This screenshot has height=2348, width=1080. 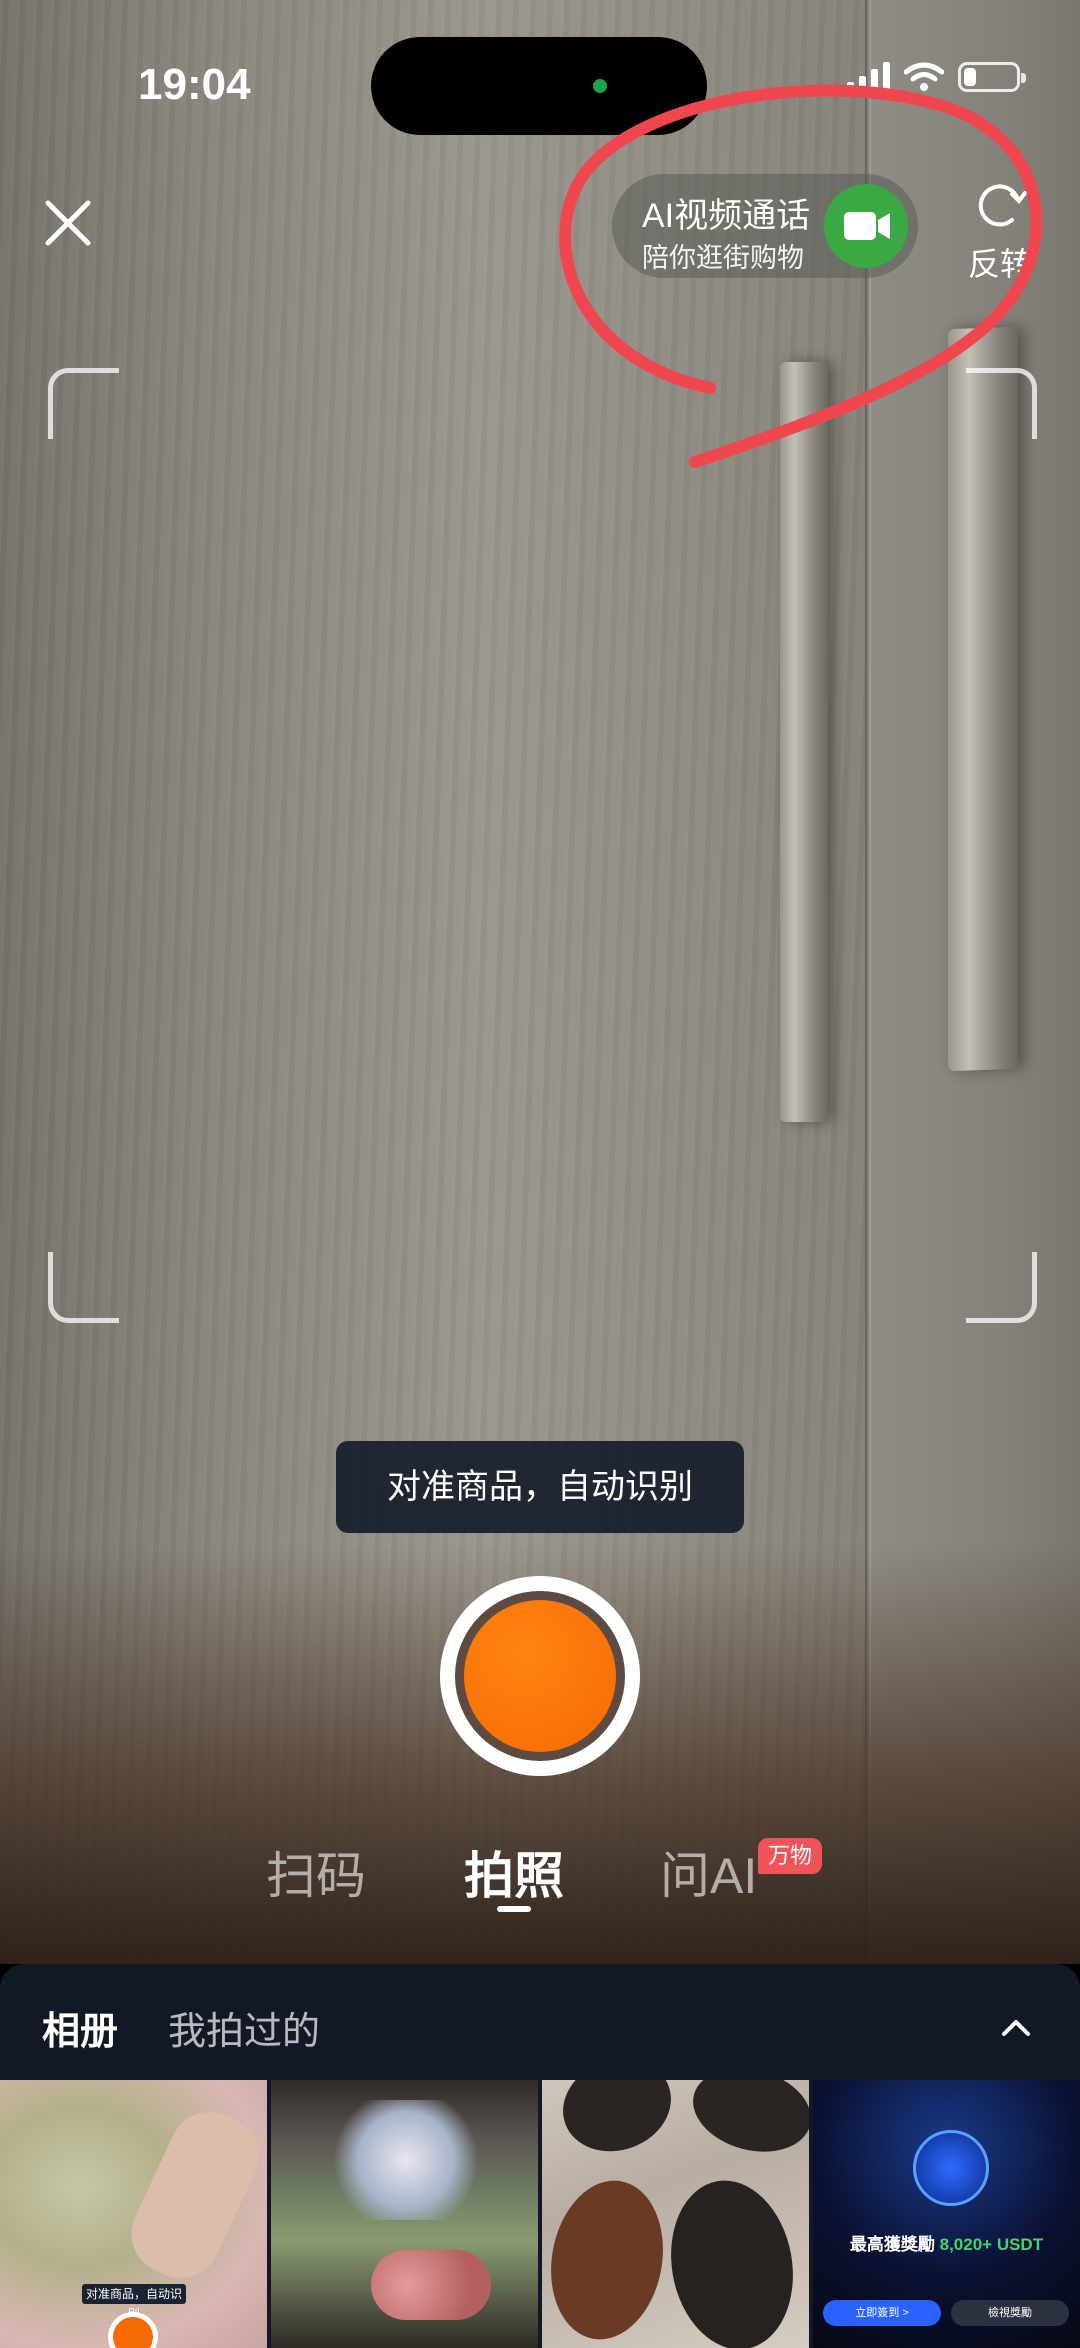 What do you see at coordinates (804, 742) in the screenshot?
I see `door-handle-left` at bounding box center [804, 742].